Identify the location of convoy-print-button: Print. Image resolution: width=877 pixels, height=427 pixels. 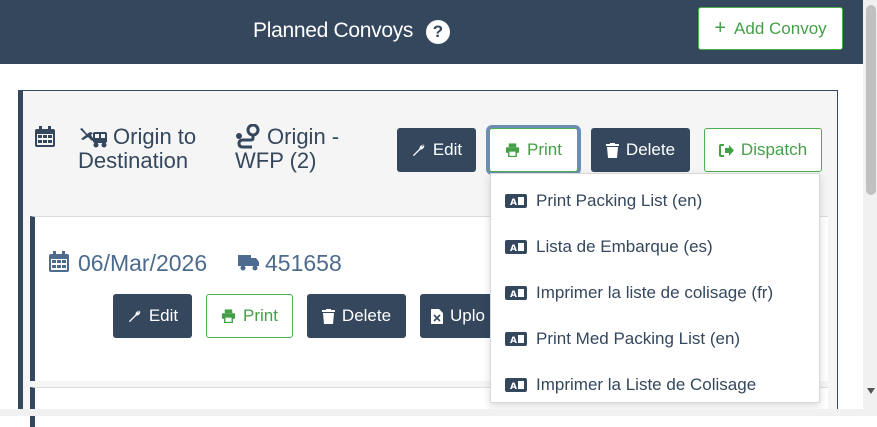
(533, 150).